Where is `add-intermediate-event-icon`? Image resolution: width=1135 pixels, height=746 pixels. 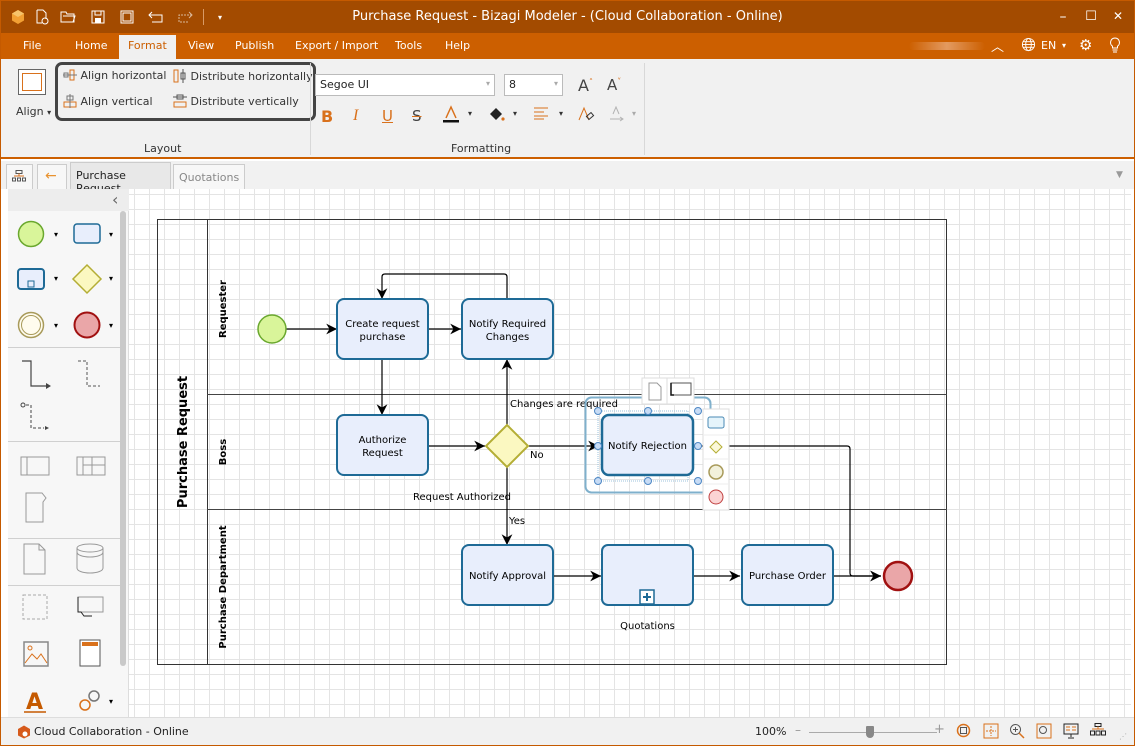 add-intermediate-event-icon is located at coordinates (716, 472).